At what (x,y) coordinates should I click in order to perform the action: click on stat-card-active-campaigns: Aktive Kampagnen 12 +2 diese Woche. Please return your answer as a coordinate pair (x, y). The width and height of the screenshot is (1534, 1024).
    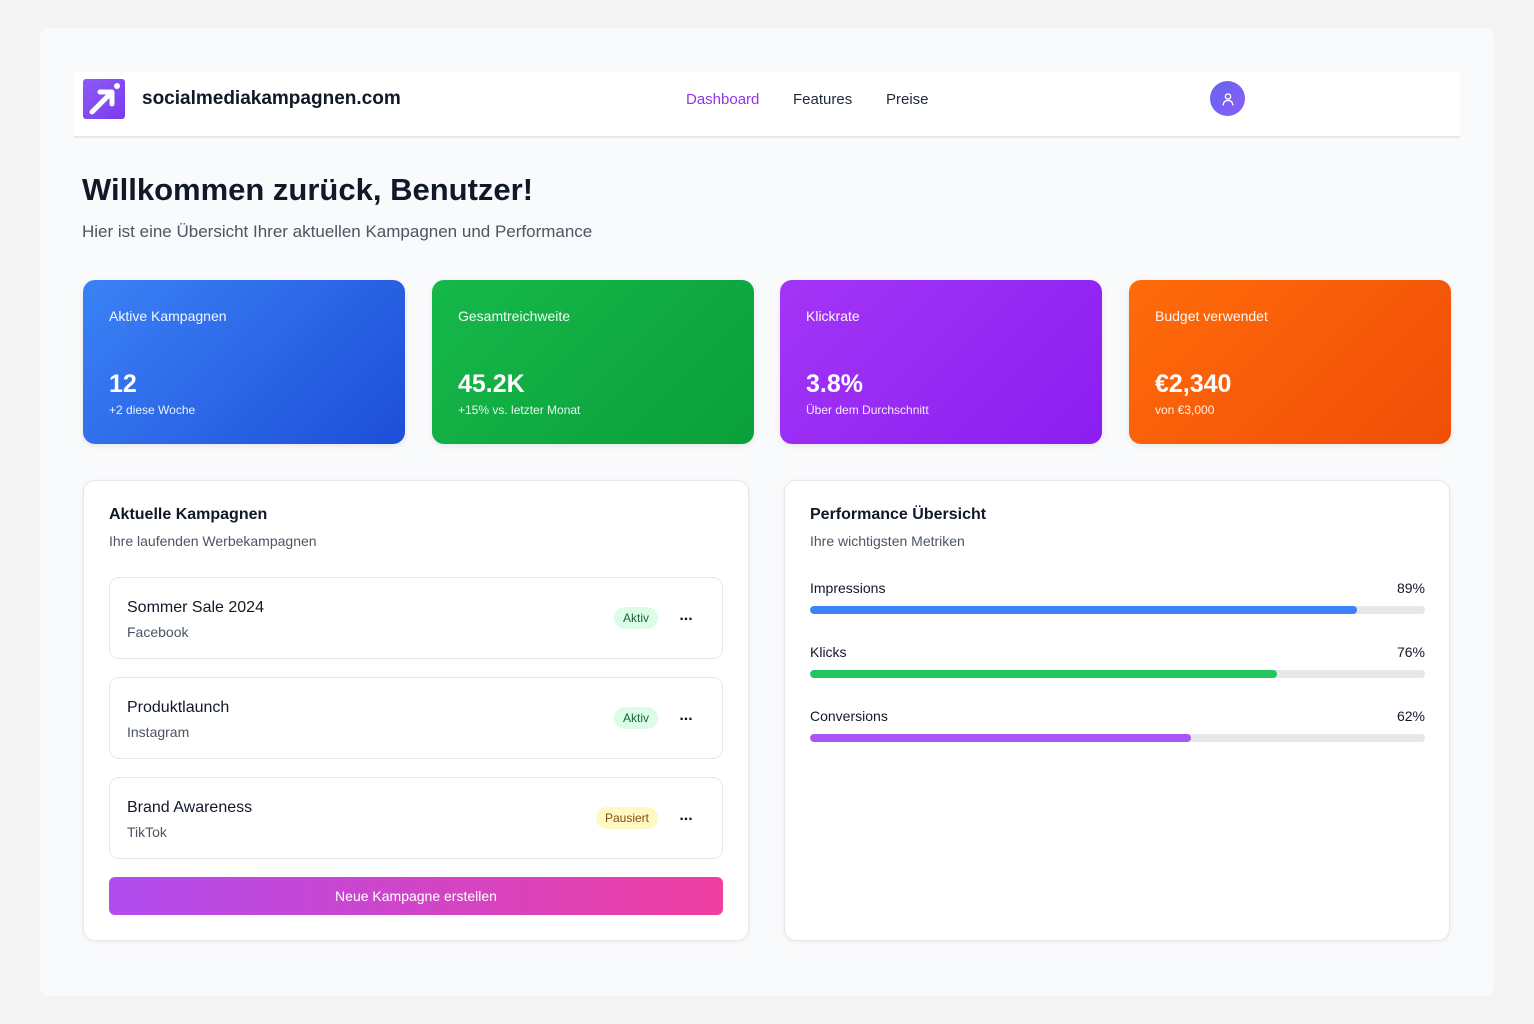
    Looking at the image, I should click on (244, 362).